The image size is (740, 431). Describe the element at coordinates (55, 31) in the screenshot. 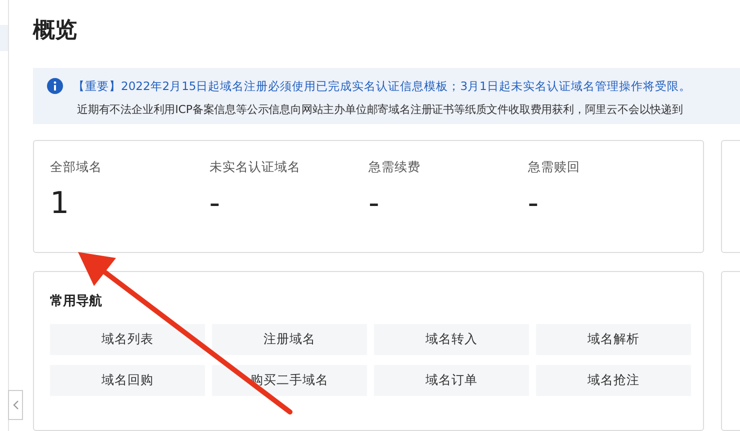

I see `page-title: 概览` at that location.